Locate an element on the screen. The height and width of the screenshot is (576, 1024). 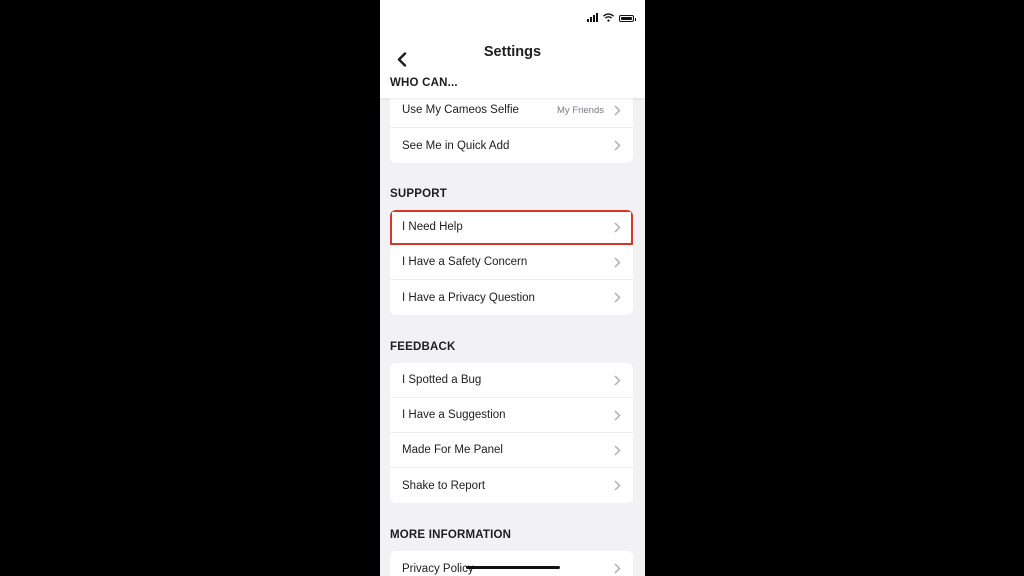
privacy-policy-row: Privacy Policy is located at coordinates (511, 563).